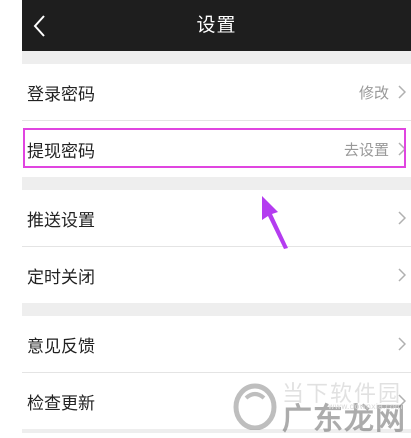 This screenshot has height=438, width=411. What do you see at coordinates (216, 92) in the screenshot?
I see `login-password-row: 登录密码 修改` at bounding box center [216, 92].